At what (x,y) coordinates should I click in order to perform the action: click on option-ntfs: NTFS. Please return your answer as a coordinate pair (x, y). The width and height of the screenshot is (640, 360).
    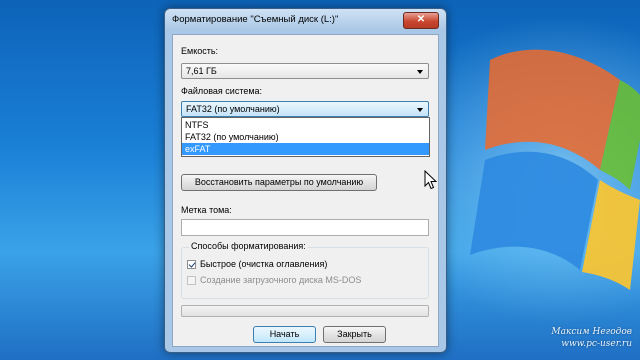
    Looking at the image, I should click on (305, 125).